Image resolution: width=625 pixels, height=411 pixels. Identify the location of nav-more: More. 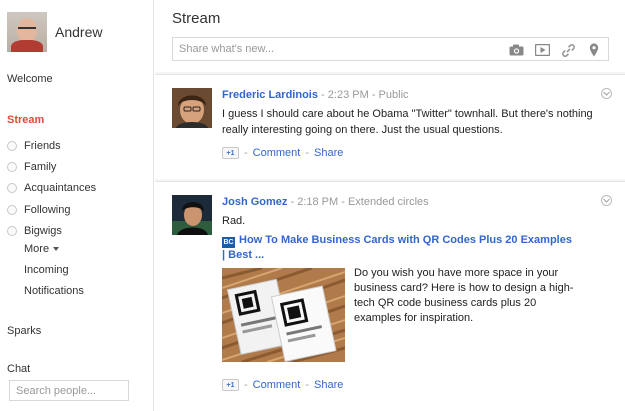
(84, 249).